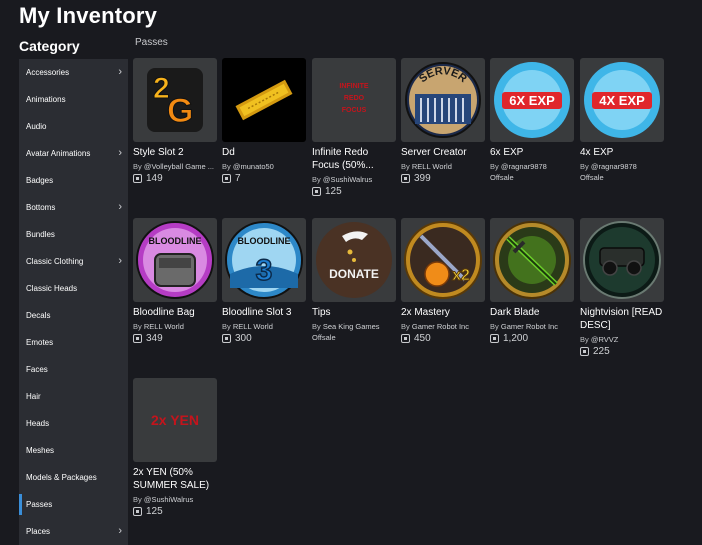 The image size is (702, 545). What do you see at coordinates (40, 180) in the screenshot?
I see `sidebar-item-label: Badges` at bounding box center [40, 180].